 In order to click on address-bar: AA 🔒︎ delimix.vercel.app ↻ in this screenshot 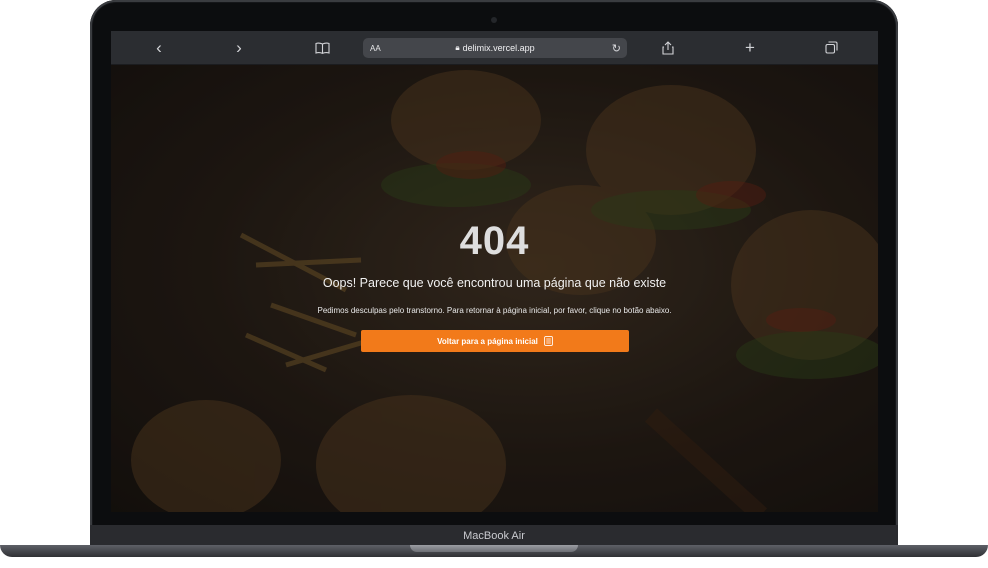, I will do `click(495, 48)`.